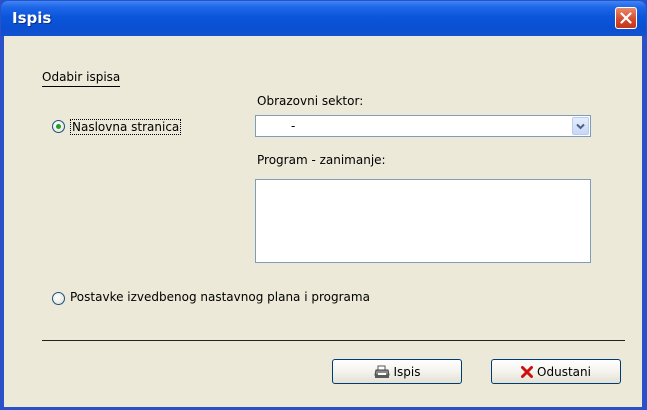 The width and height of the screenshot is (647, 410). What do you see at coordinates (126, 127) in the screenshot?
I see `radio-naslovna-stranica-label: Naslovna stranica` at bounding box center [126, 127].